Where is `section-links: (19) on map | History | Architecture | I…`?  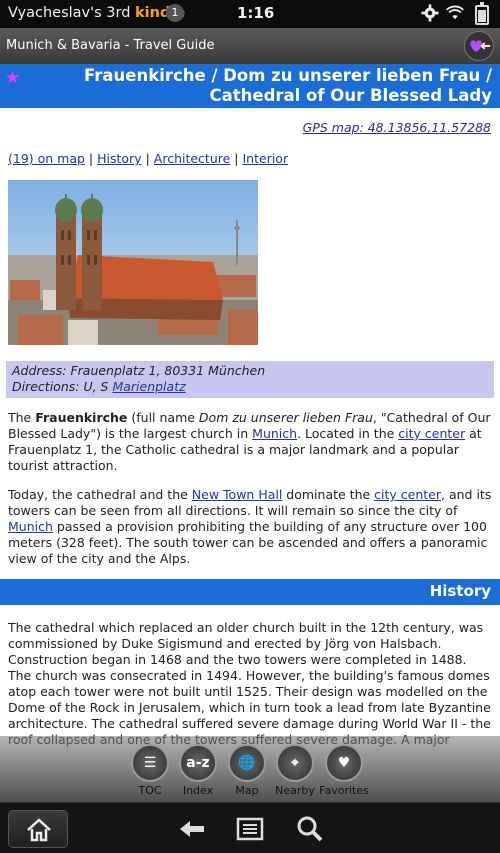
section-links: (19) on map | History | Architecture | I… is located at coordinates (148, 158).